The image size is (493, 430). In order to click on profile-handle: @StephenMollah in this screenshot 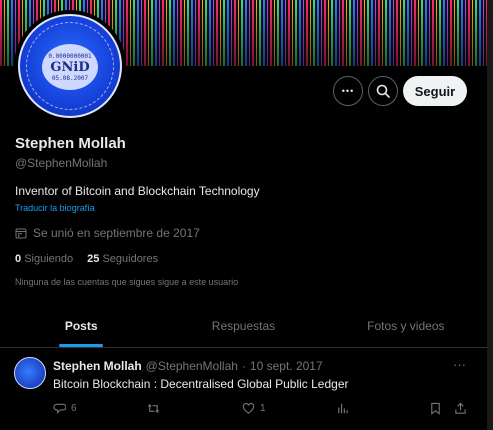, I will do `click(61, 163)`.